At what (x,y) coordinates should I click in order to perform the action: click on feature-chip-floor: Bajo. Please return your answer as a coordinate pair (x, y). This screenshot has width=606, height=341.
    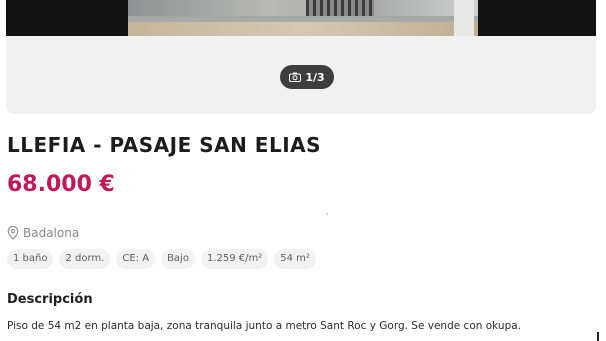
    Looking at the image, I should click on (178, 259).